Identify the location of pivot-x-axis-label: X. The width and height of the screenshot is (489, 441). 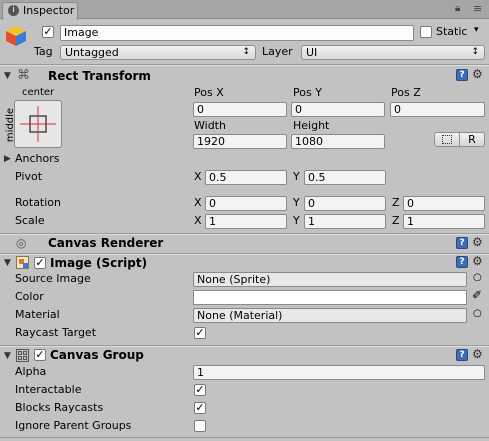
(198, 176).